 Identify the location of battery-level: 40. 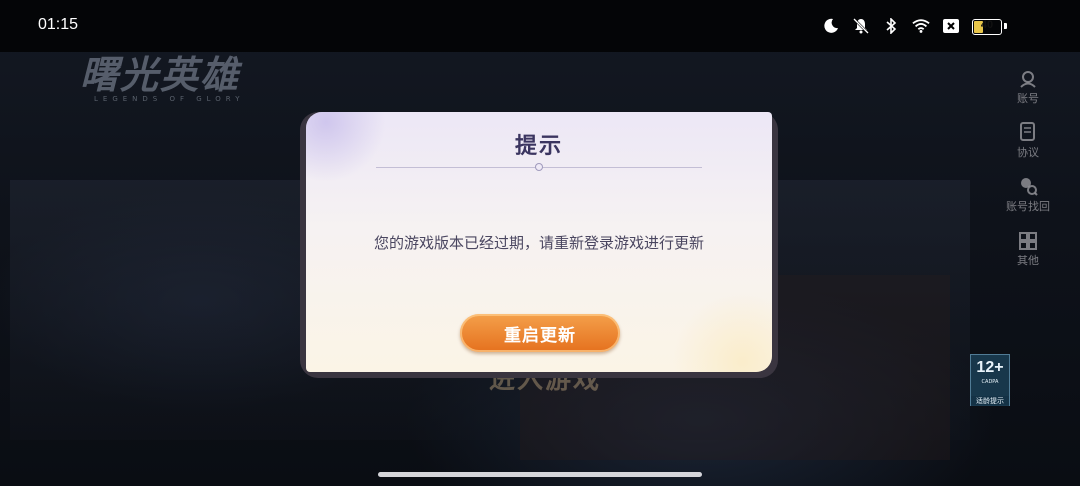
(987, 25).